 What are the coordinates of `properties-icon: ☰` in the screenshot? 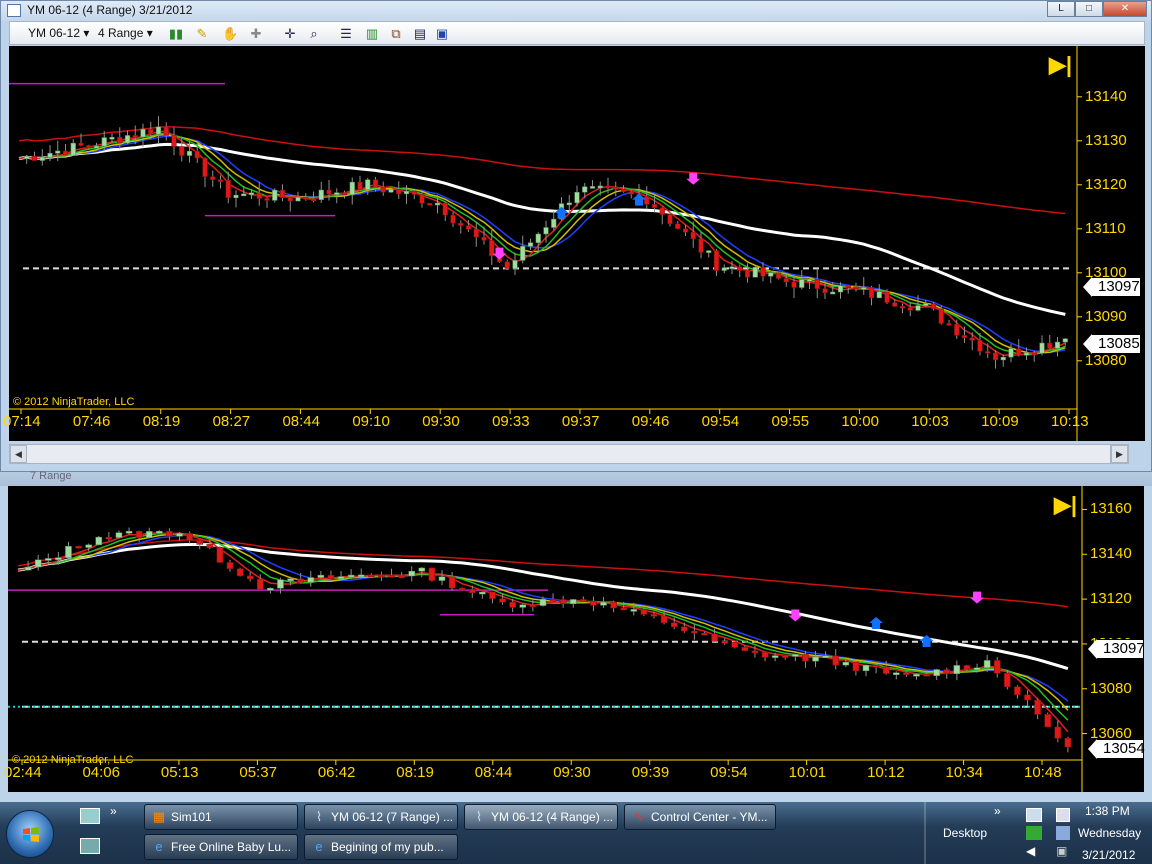 It's located at (346, 34).